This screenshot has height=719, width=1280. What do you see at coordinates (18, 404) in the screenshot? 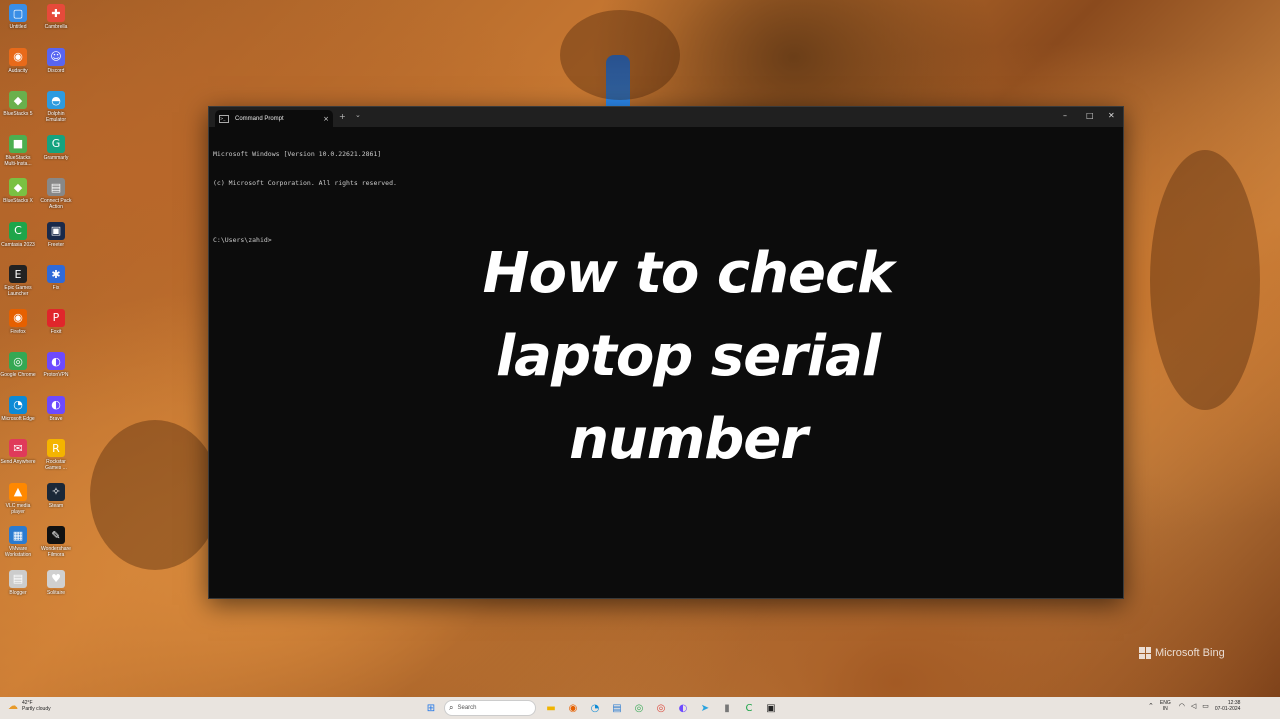
I see `app-icon: ◔` at bounding box center [18, 404].